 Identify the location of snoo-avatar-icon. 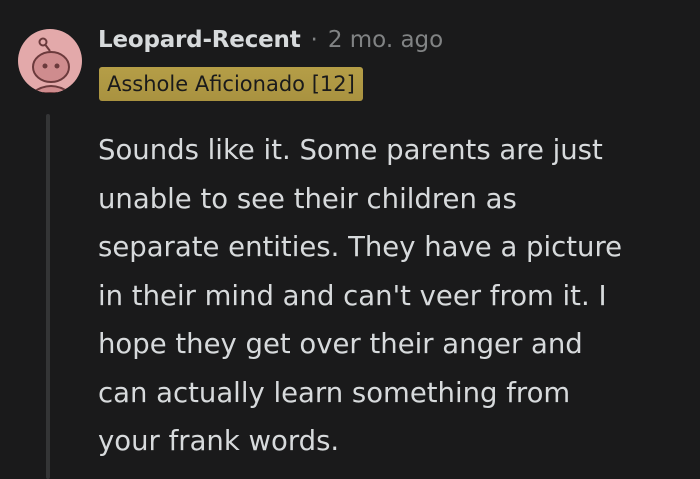
(51, 65).